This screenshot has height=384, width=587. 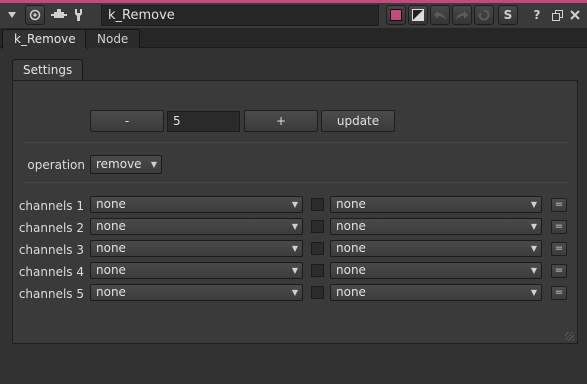 I want to click on channels-label: channels 4, so click(x=51, y=272).